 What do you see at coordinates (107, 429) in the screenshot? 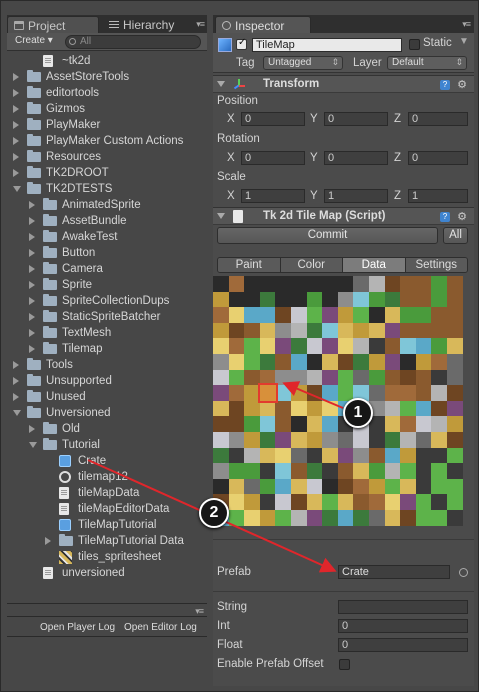
I see `tree-item: Old` at bounding box center [107, 429].